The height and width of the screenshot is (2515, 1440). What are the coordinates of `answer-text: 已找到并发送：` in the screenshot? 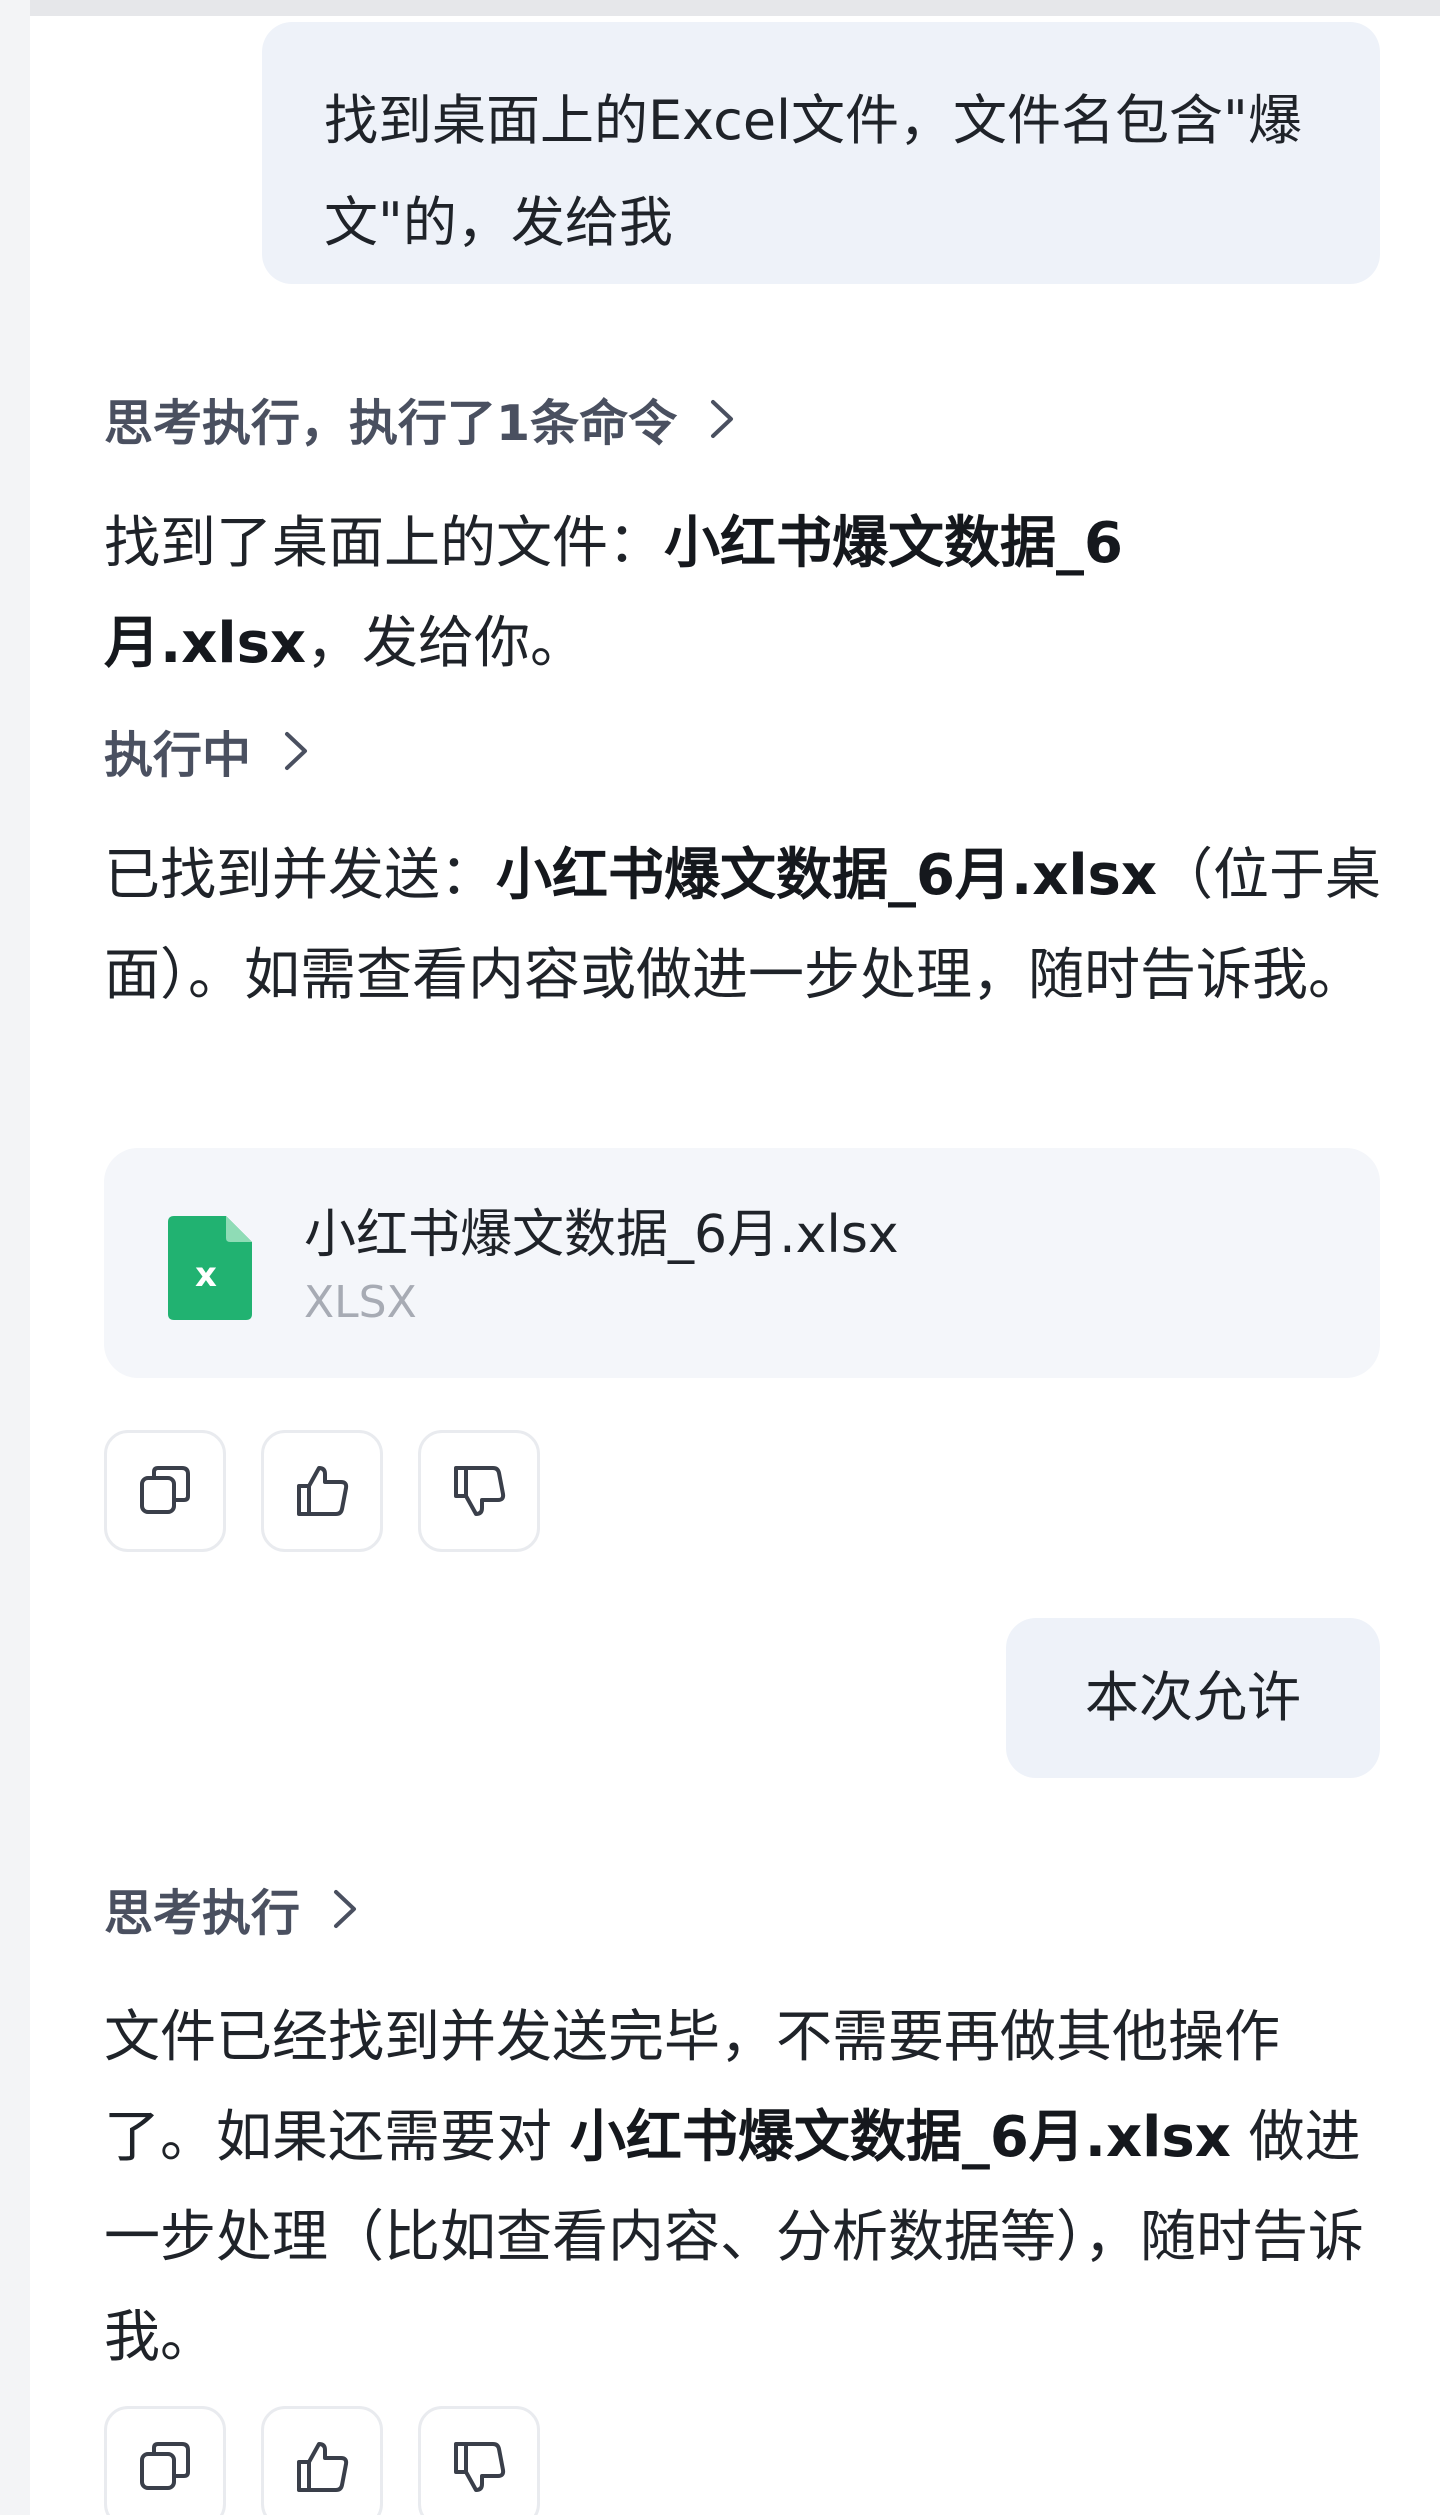 It's located at (300, 875).